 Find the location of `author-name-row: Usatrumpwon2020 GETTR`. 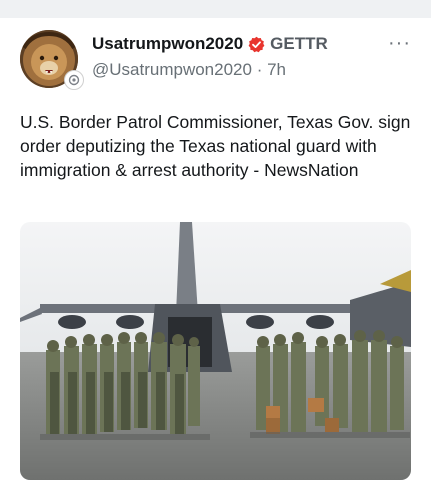

author-name-row: Usatrumpwon2020 GETTR is located at coordinates (210, 44).